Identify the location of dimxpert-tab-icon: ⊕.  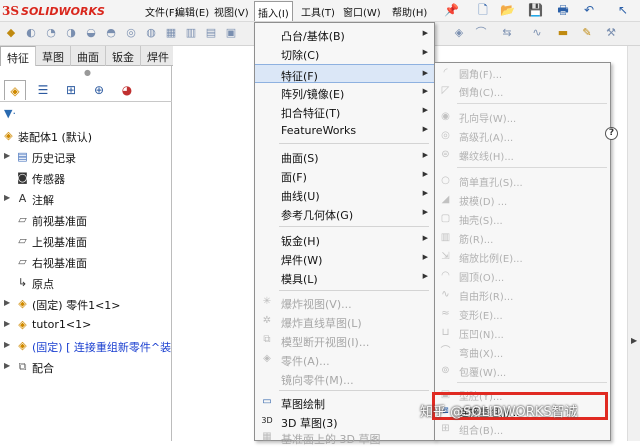
(99, 90).